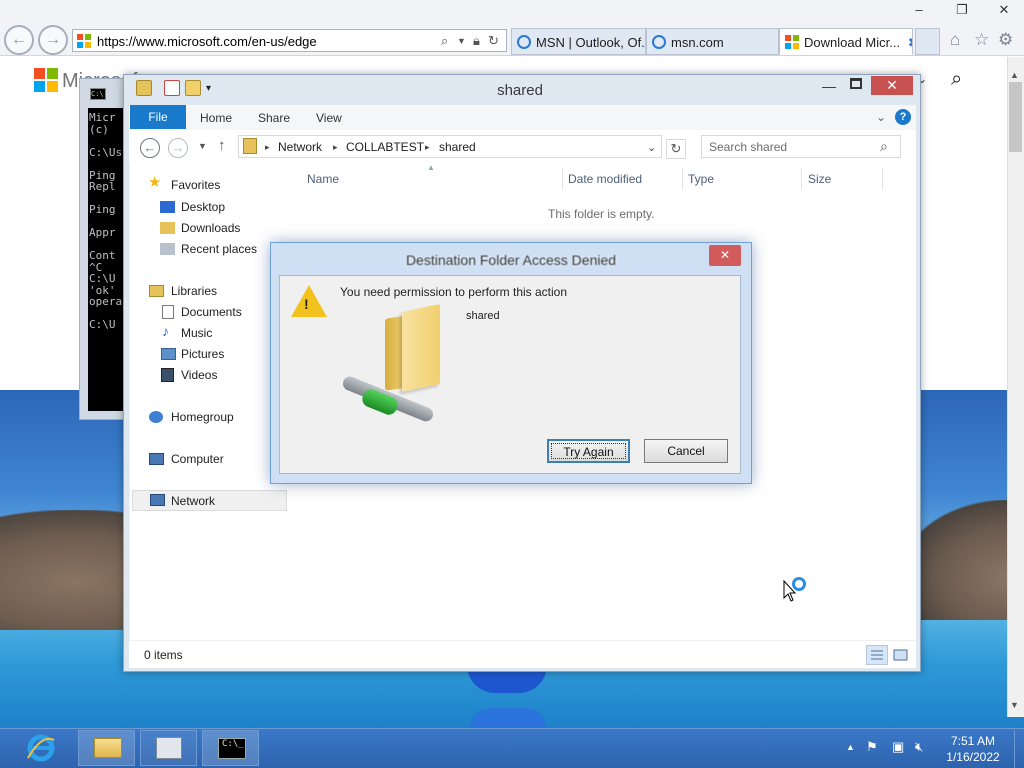  What do you see at coordinates (172, 88) in the screenshot?
I see `properties-icon` at bounding box center [172, 88].